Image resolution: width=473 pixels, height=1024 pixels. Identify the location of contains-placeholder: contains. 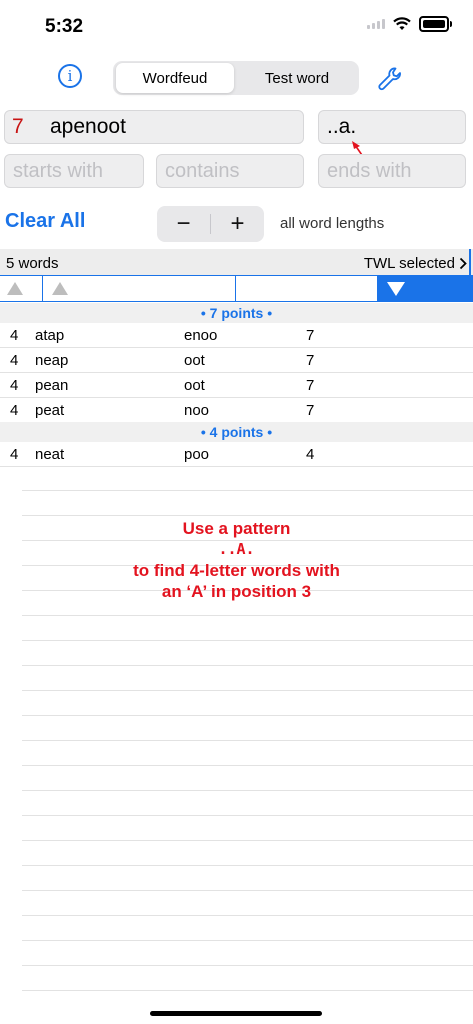
(202, 170).